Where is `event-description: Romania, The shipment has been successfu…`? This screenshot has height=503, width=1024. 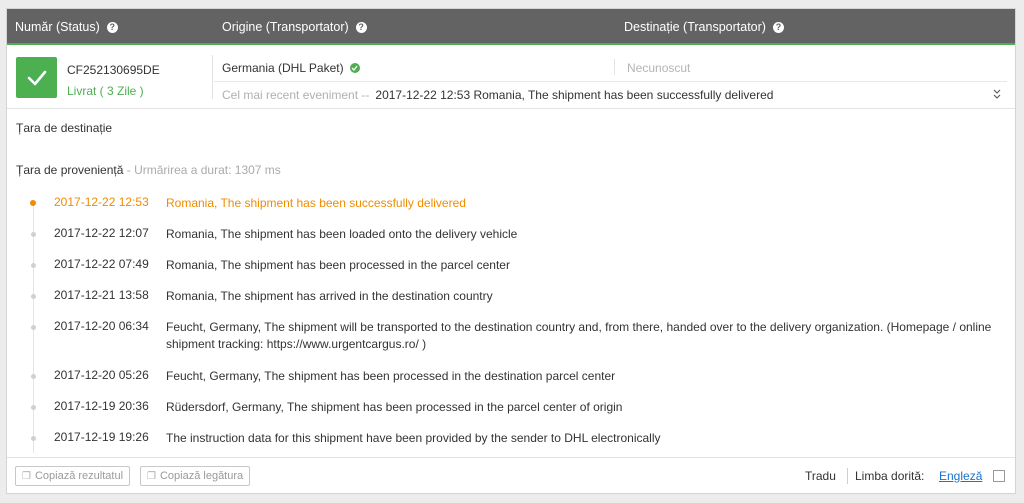 event-description: Romania, The shipment has been successfu… is located at coordinates (316, 203).